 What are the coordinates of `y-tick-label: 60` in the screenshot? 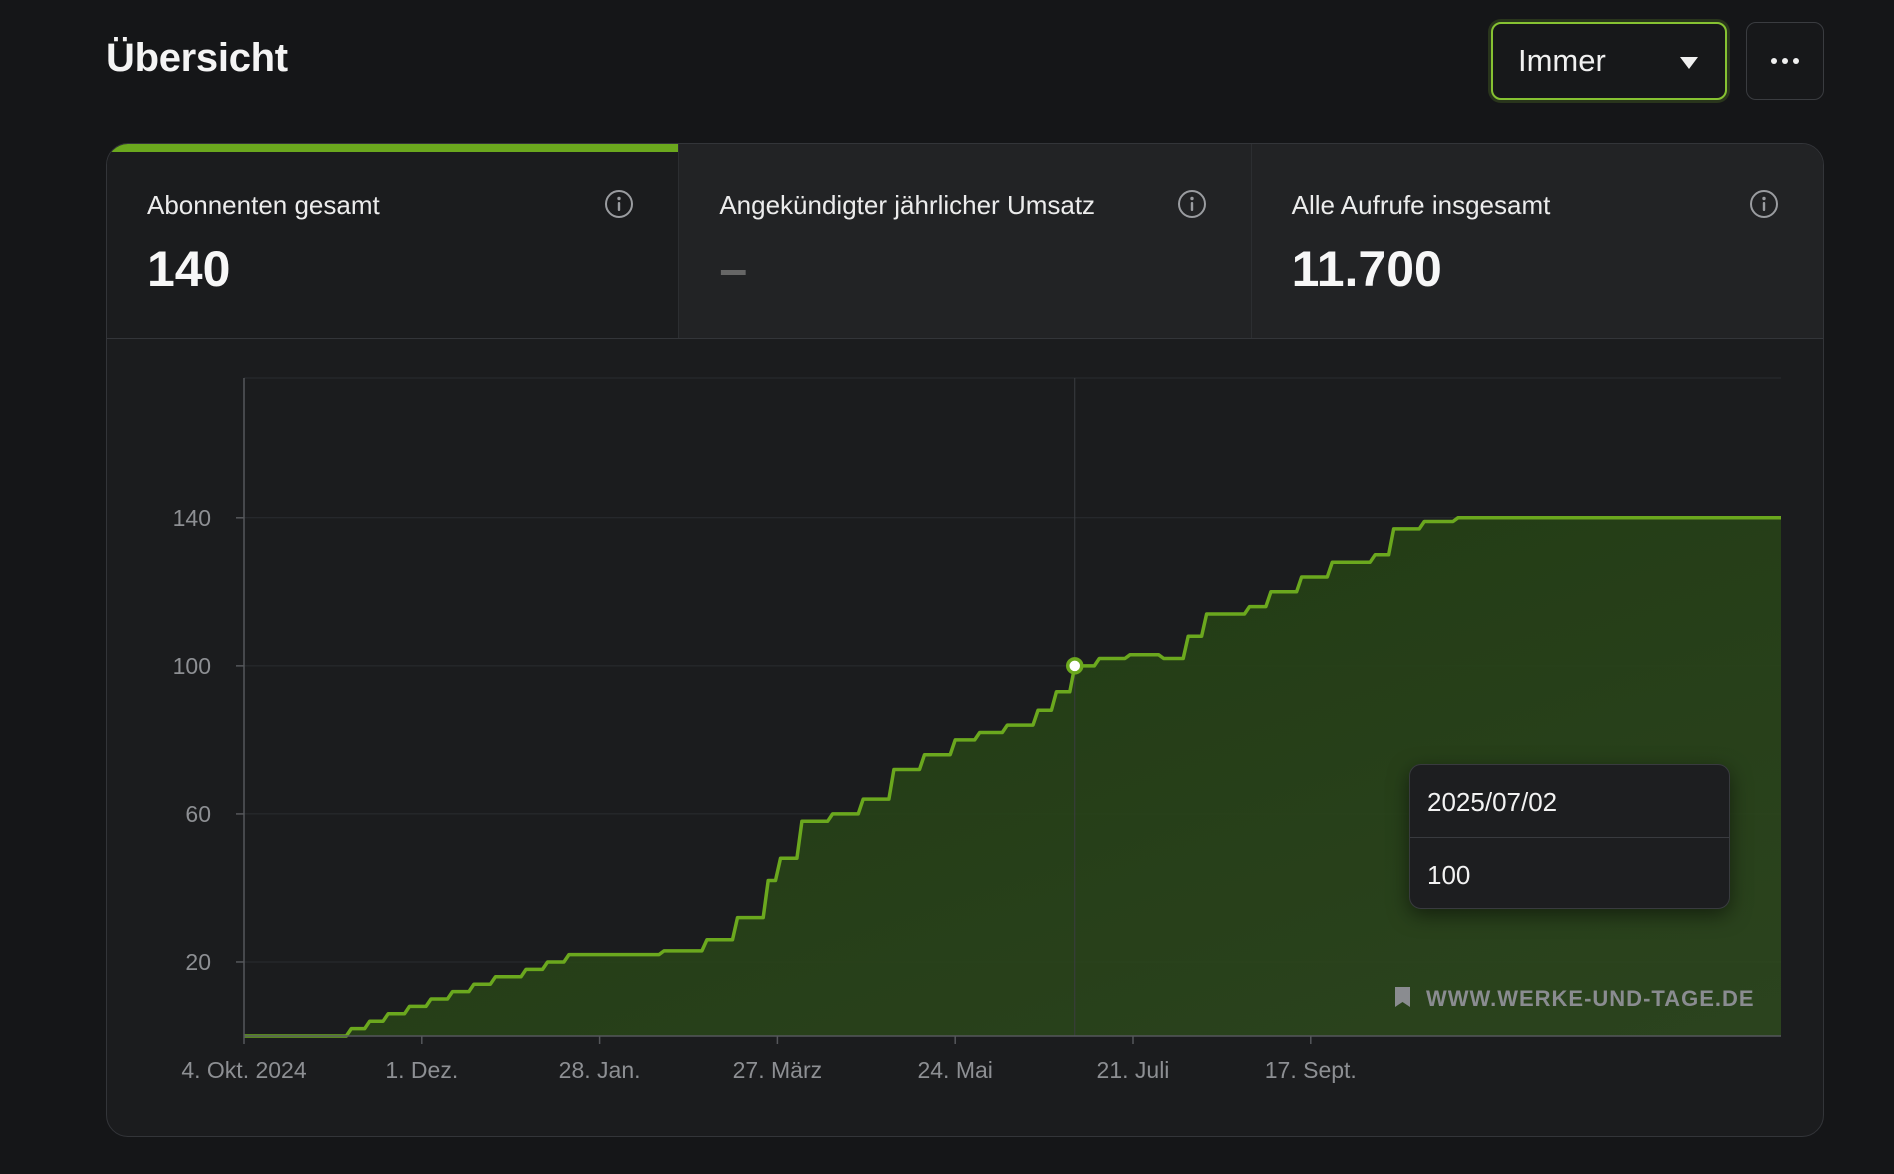 It's located at (198, 814).